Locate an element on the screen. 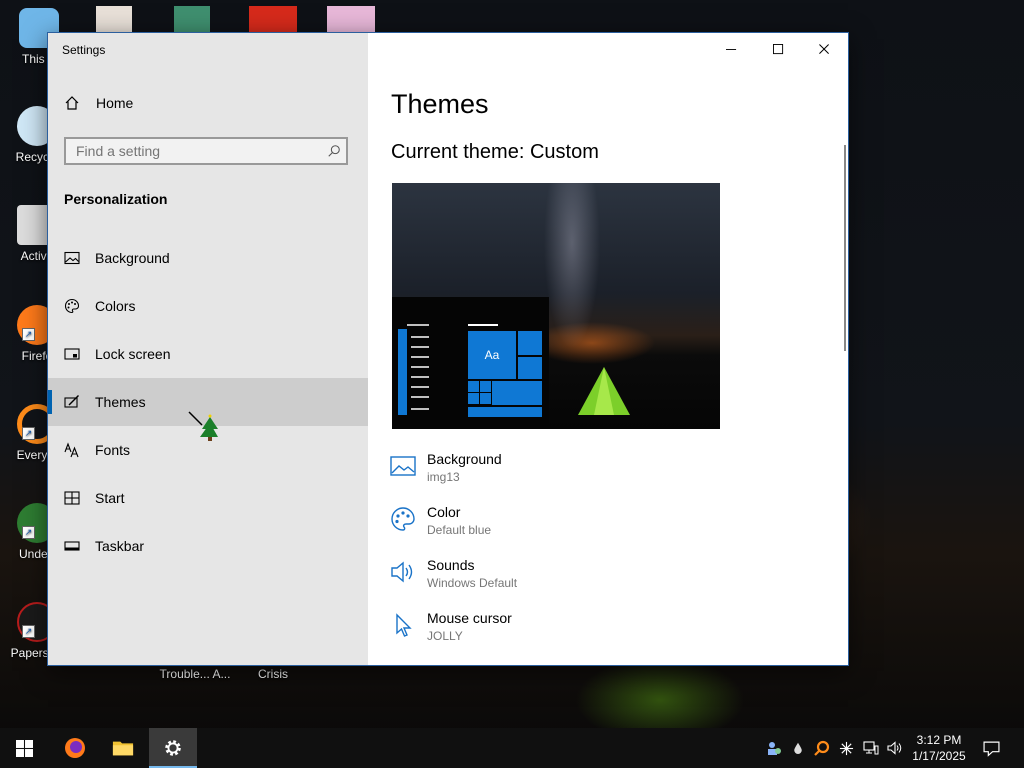 The image size is (1024, 768). property-value: Windows Default is located at coordinates (472, 583).